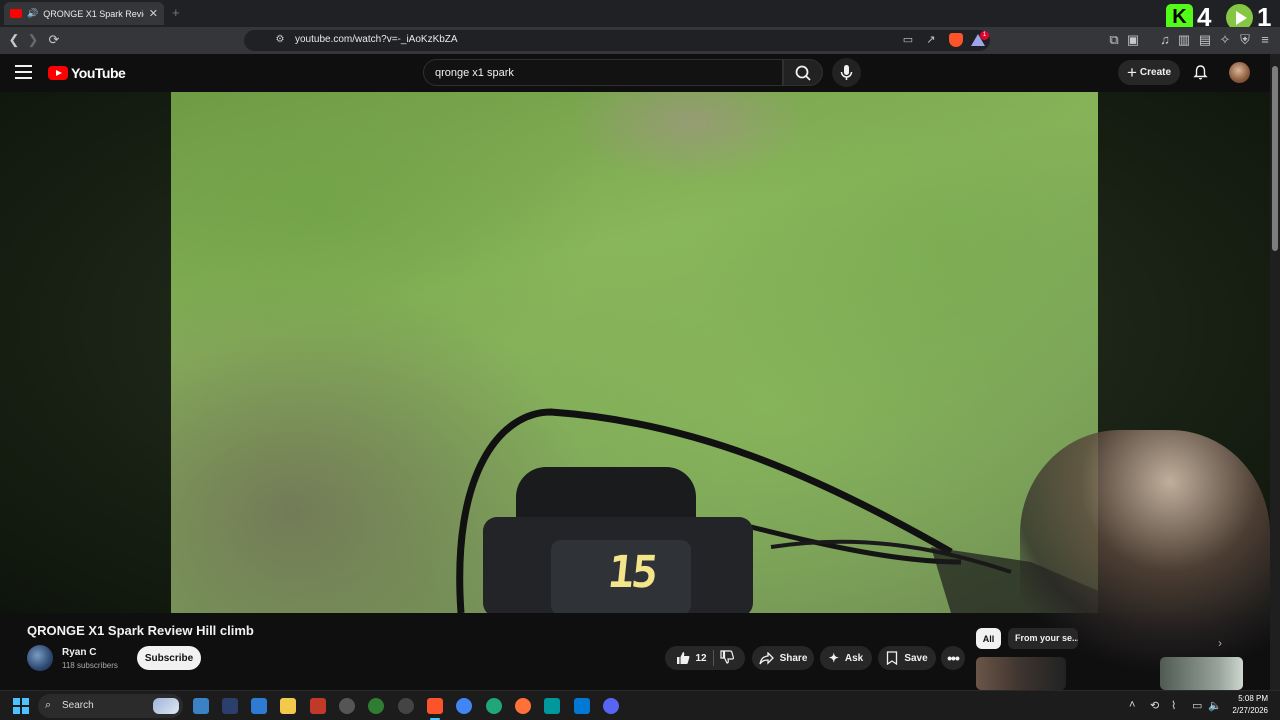  I want to click on webcam-overlay, so click(1145, 560).